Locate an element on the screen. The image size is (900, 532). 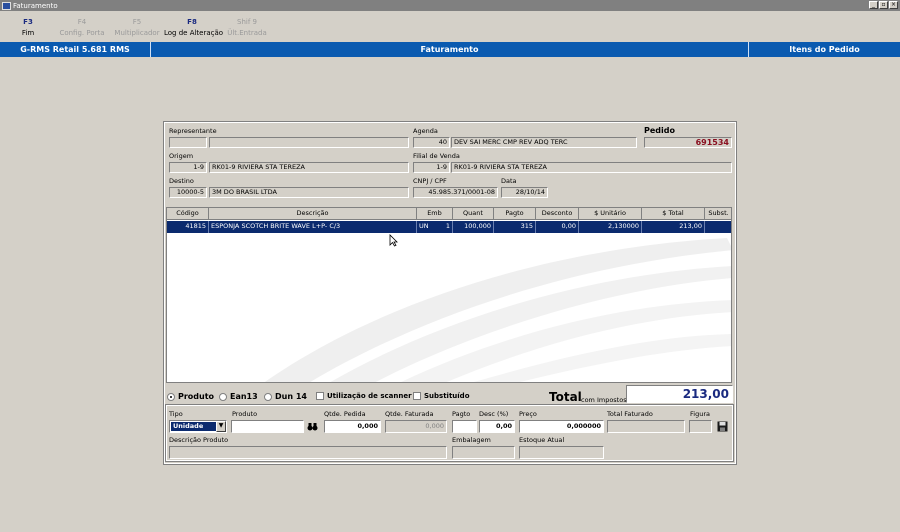
total-label: Total is located at coordinates (565, 397).